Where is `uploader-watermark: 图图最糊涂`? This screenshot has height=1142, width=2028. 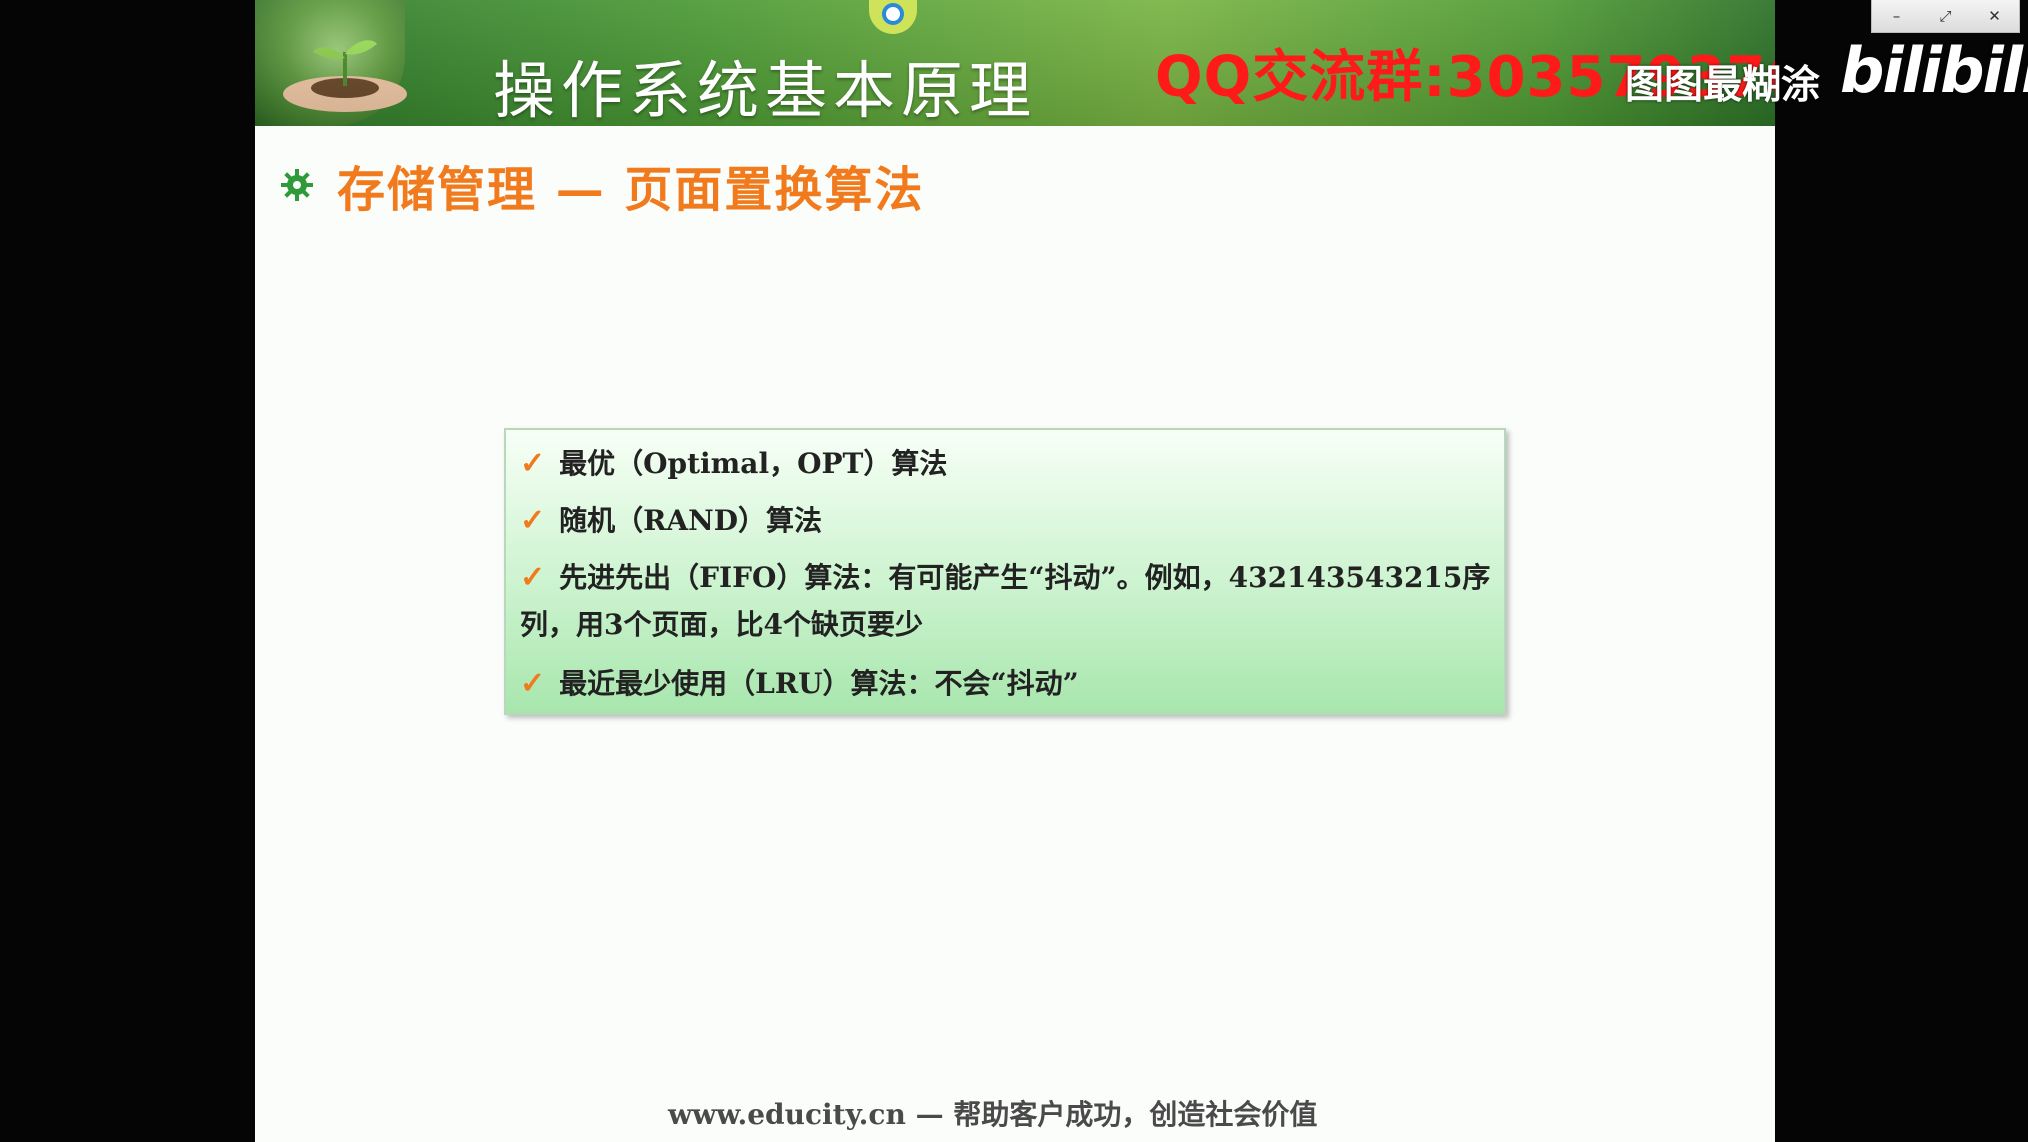
uploader-watermark: 图图最糊涂 is located at coordinates (1723, 85).